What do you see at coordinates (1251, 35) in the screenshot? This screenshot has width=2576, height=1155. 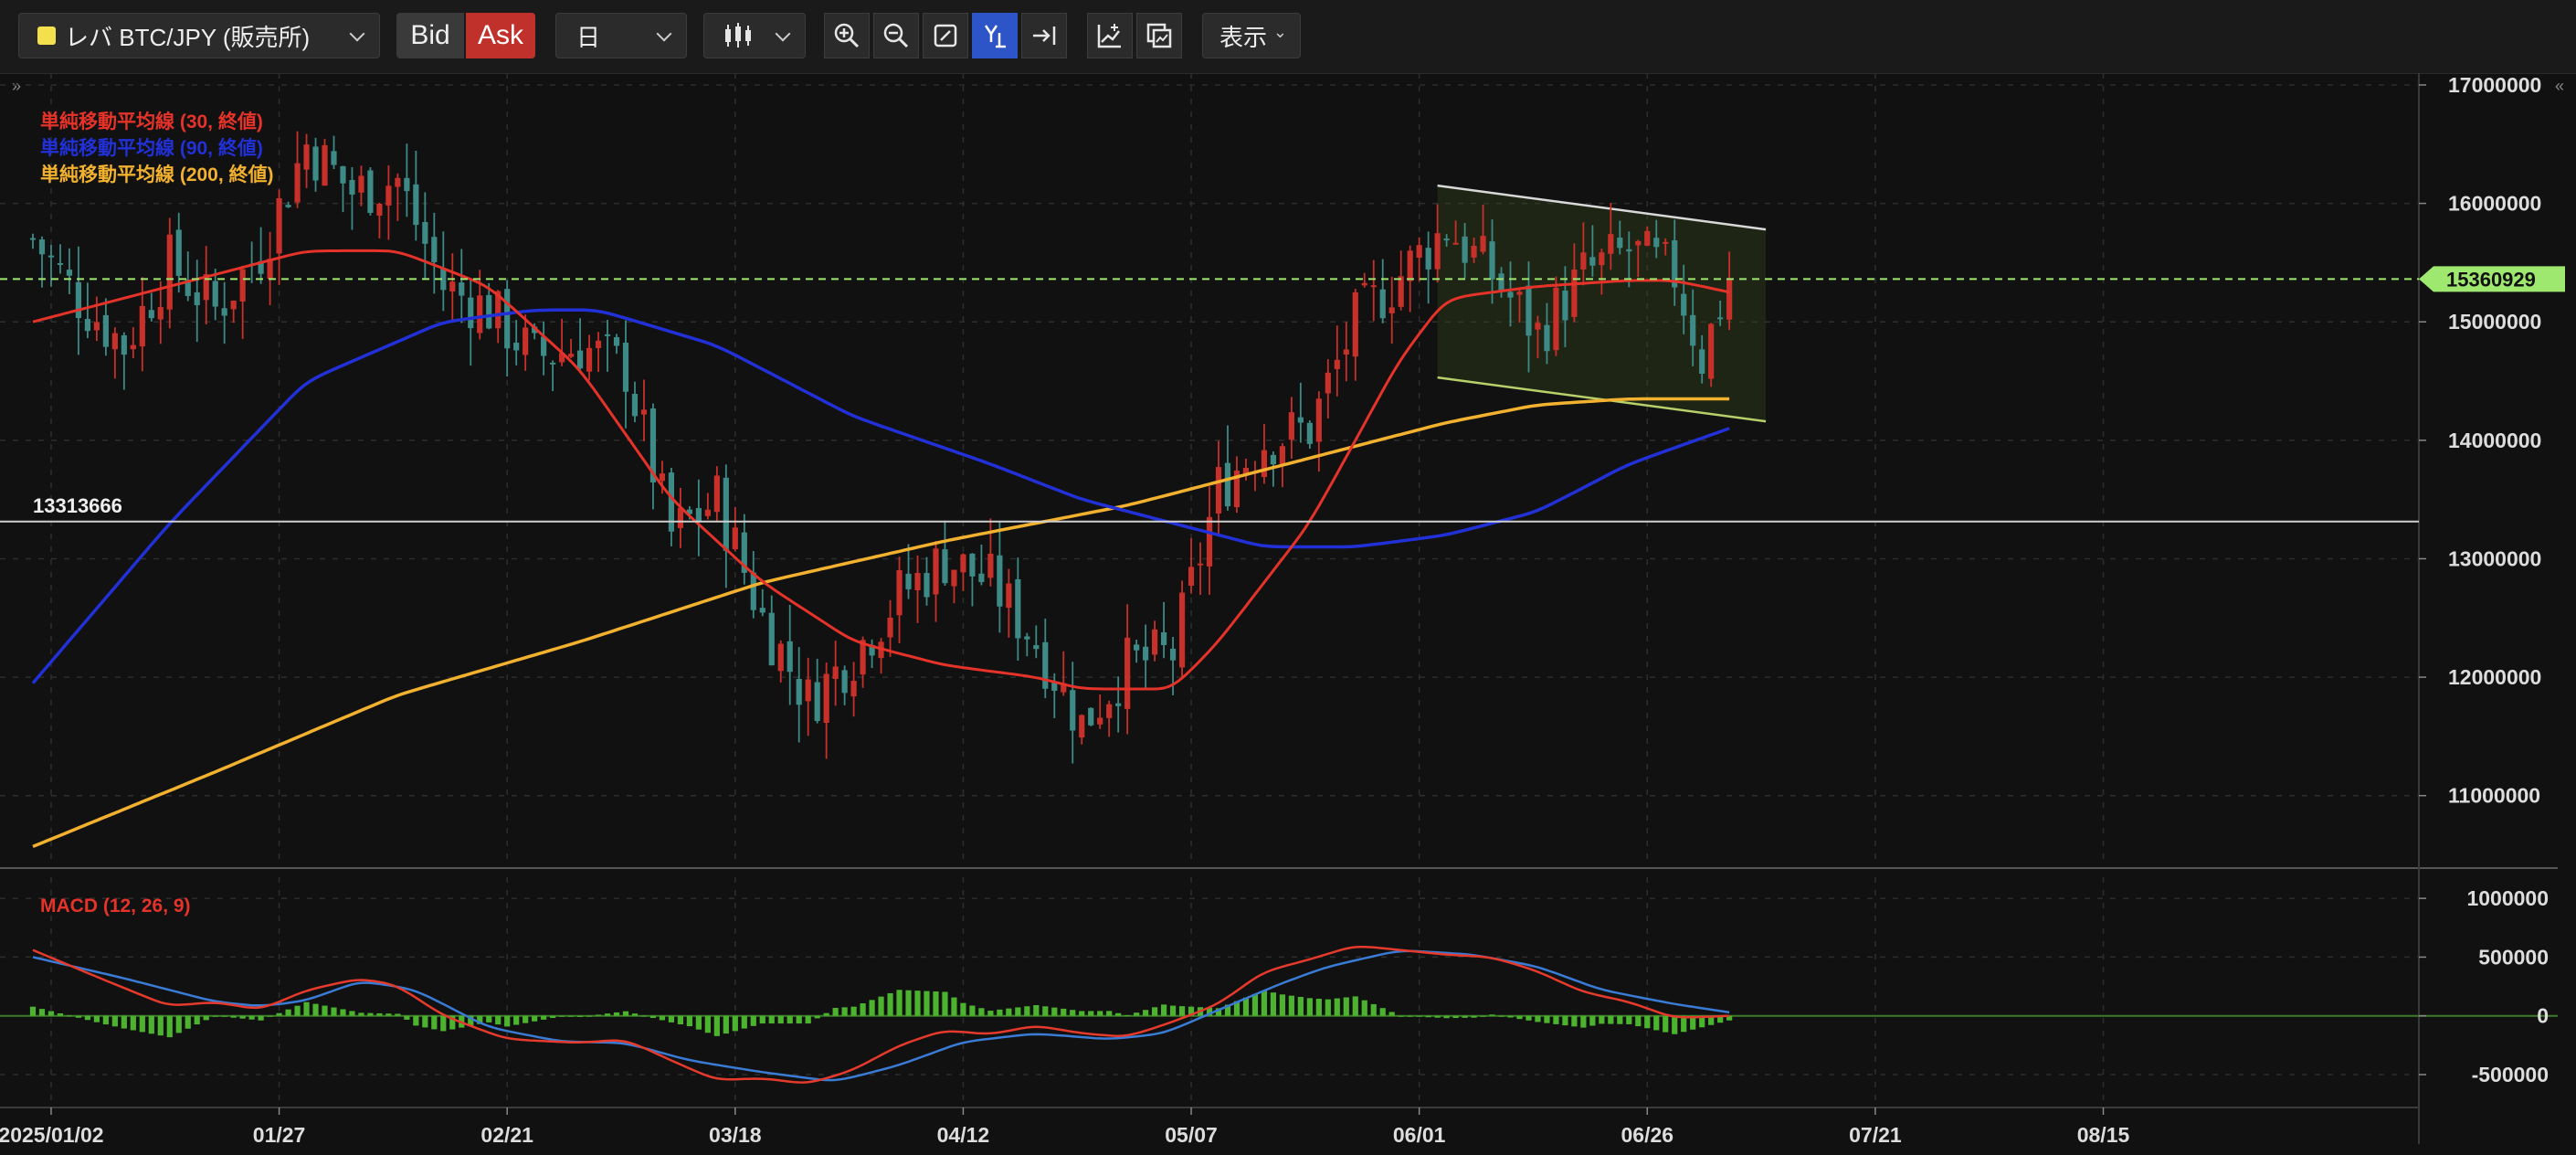 I see `display-menu: 表示 ⌄` at bounding box center [1251, 35].